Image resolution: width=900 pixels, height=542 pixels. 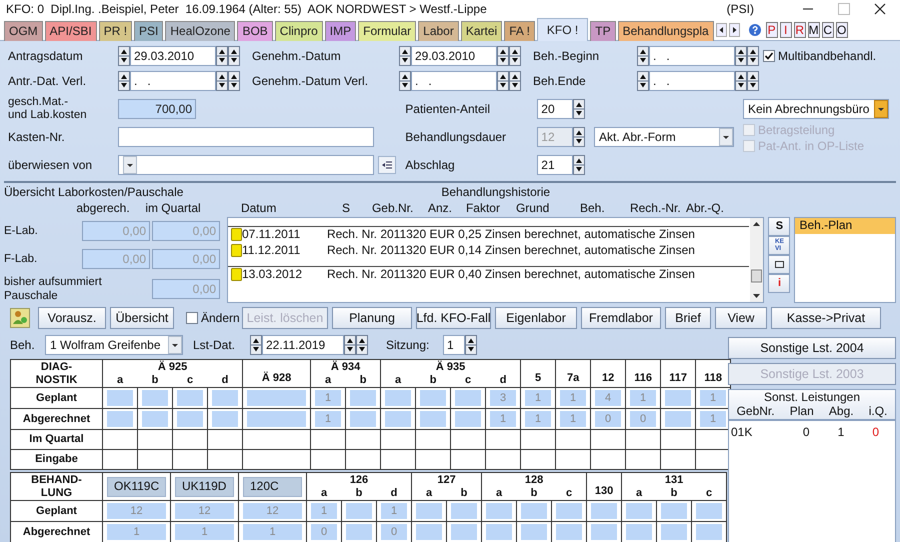 I want to click on scroll-right-icon, so click(x=734, y=30).